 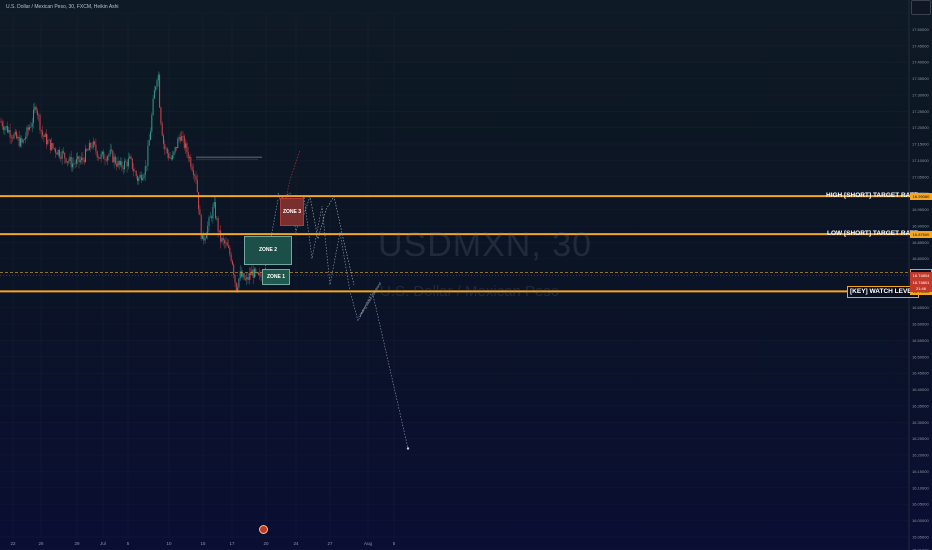 I want to click on y-tick-label: 16.30000, so click(x=920, y=422).